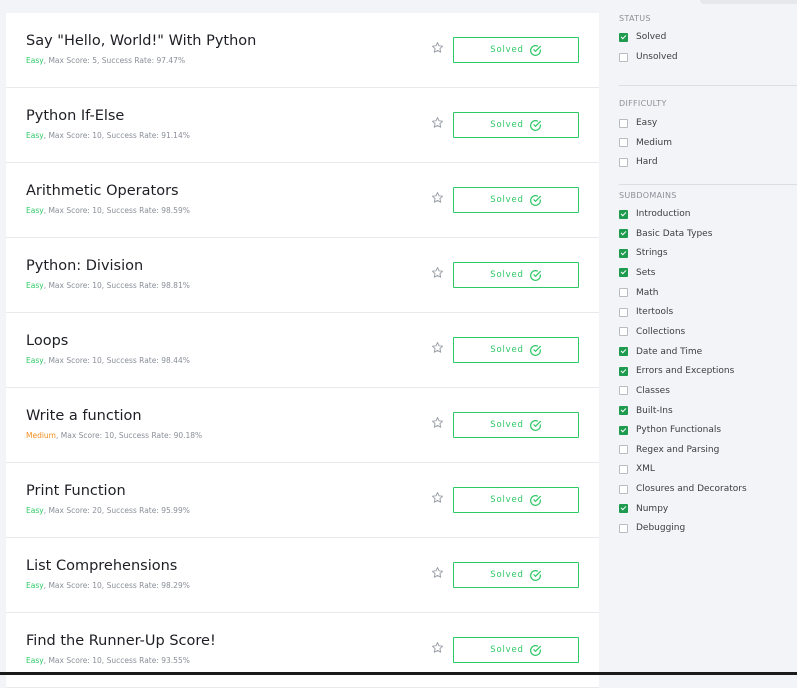  I want to click on challenge-title: Arithmetic Operators, so click(102, 191).